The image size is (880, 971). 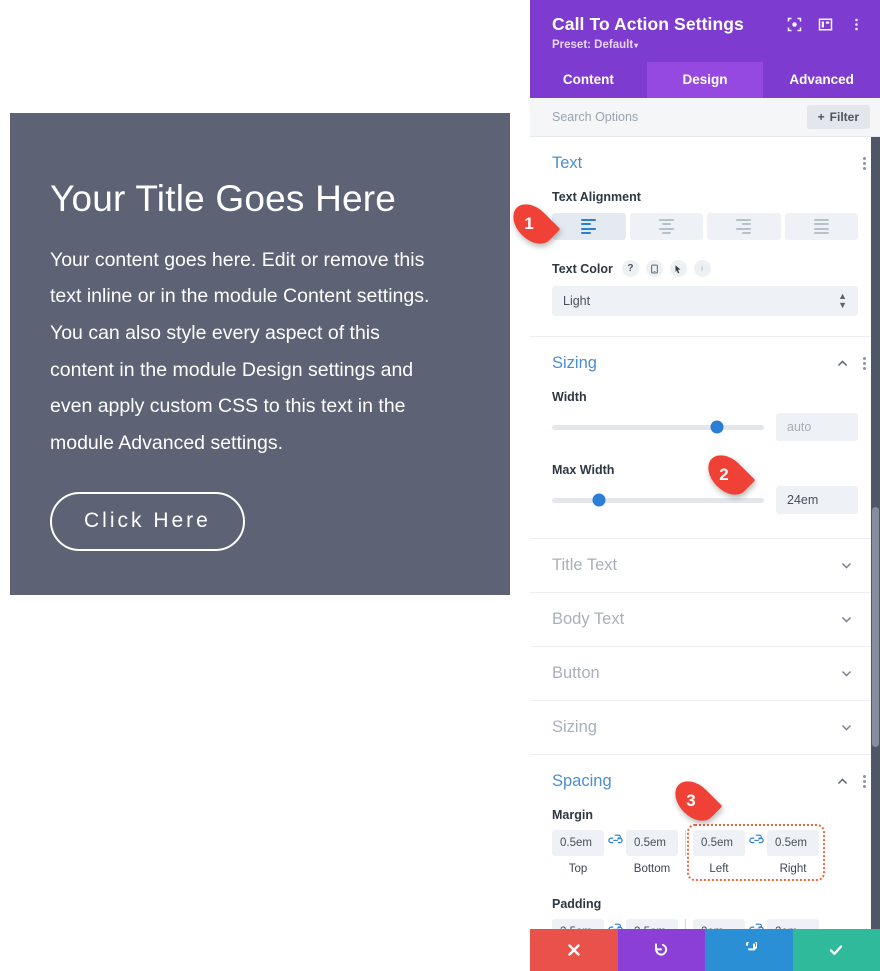 I want to click on redo-icon, so click(x=751, y=946).